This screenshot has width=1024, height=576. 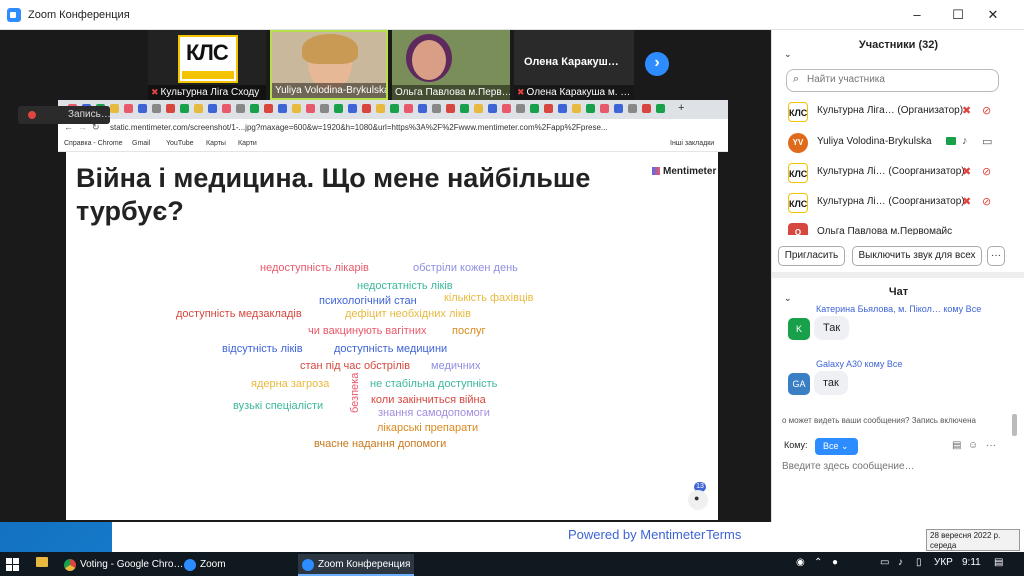 What do you see at coordinates (428, 400) in the screenshot?
I see `word-cloud-item: коли закінчиться війна` at bounding box center [428, 400].